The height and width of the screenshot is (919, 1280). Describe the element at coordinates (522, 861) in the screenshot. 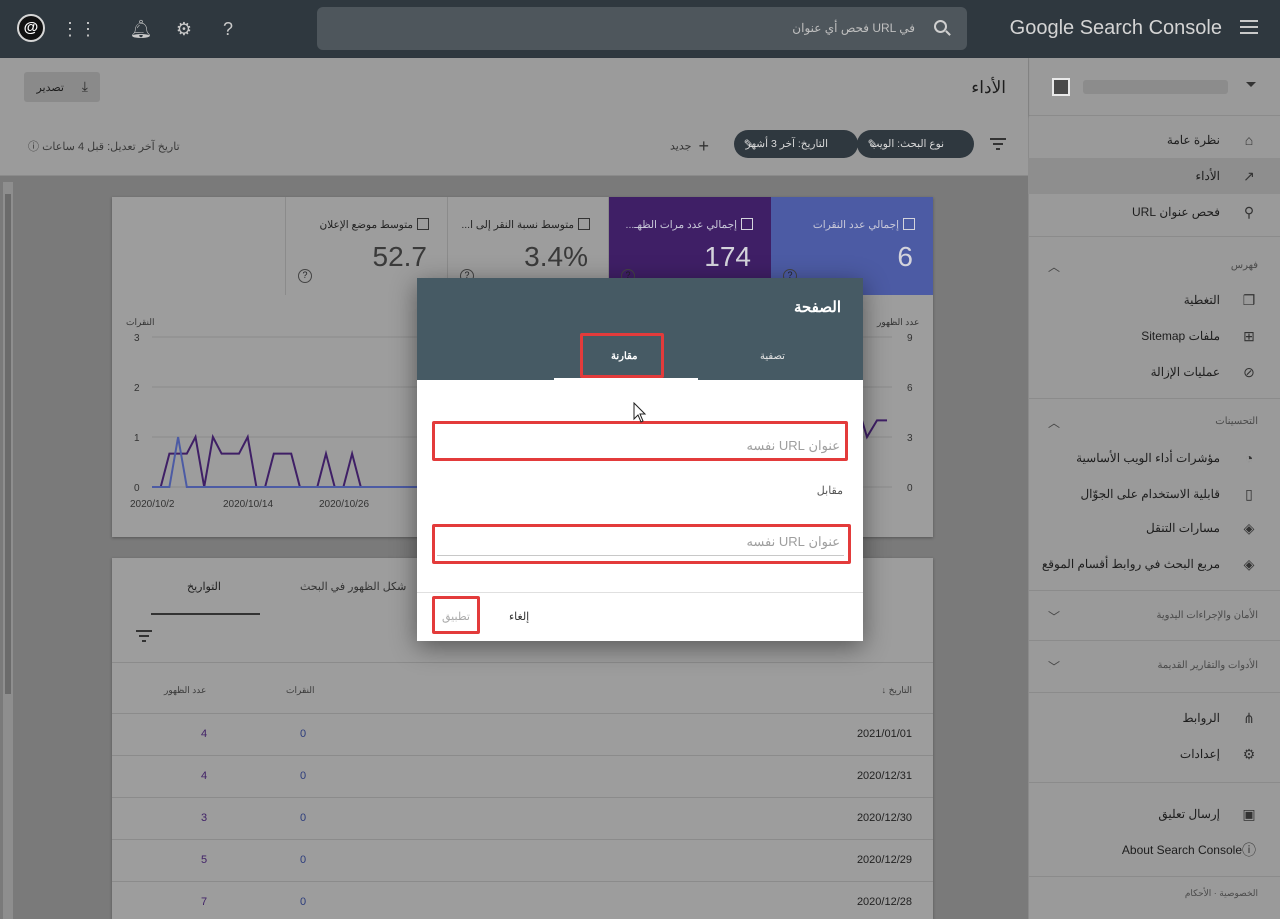

I see `table-row: 2020/12/29 0 5` at that location.